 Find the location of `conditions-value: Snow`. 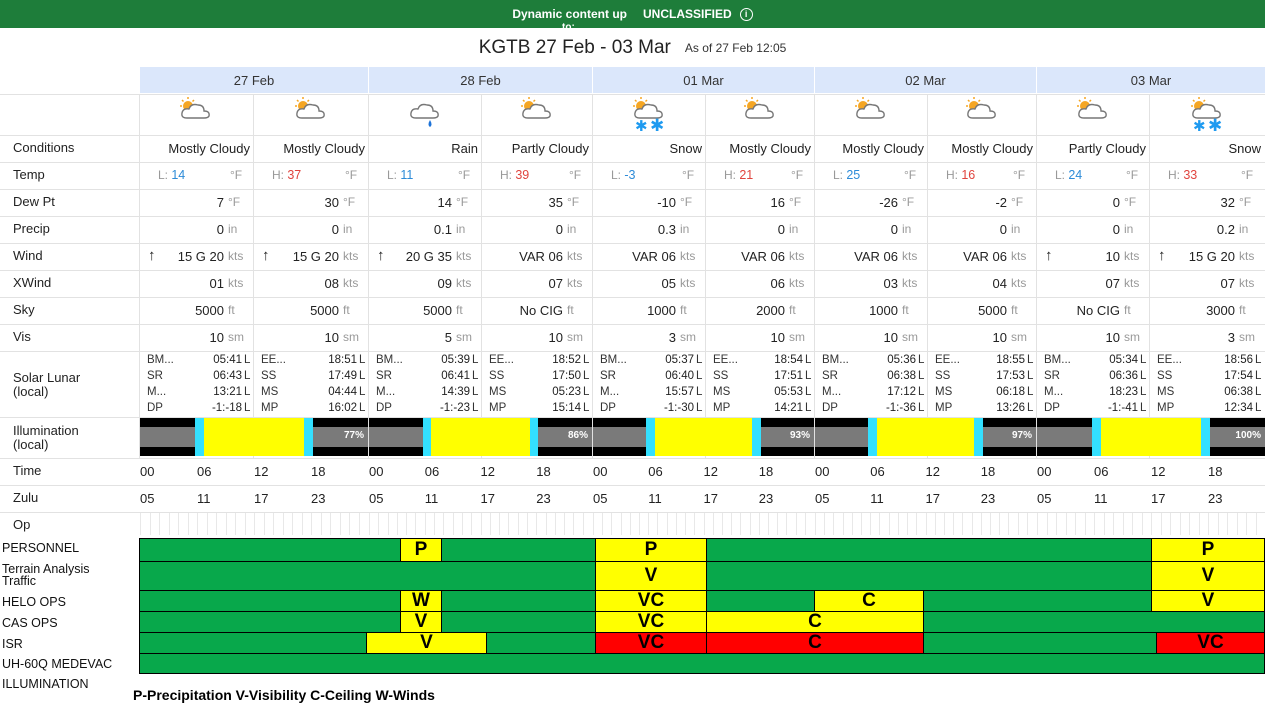

conditions-value: Snow is located at coordinates (1244, 148).